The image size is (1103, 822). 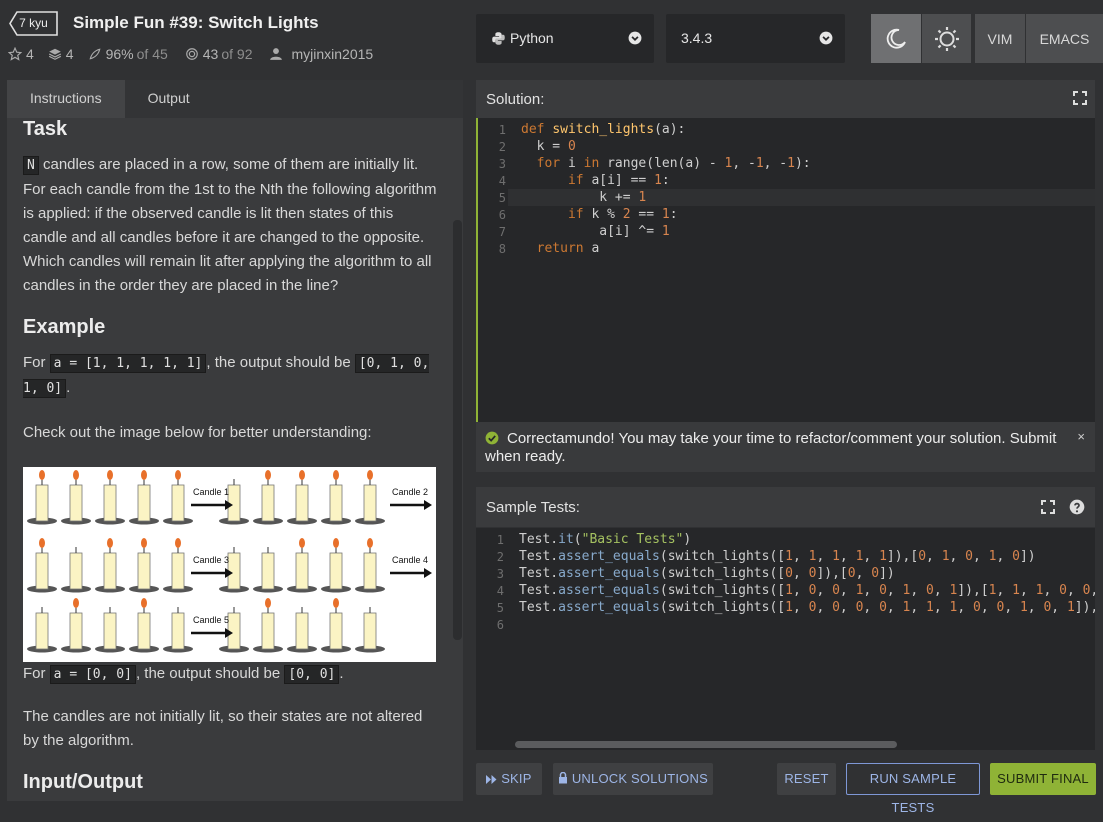 What do you see at coordinates (502, 215) in the screenshot?
I see `line-number: 6` at bounding box center [502, 215].